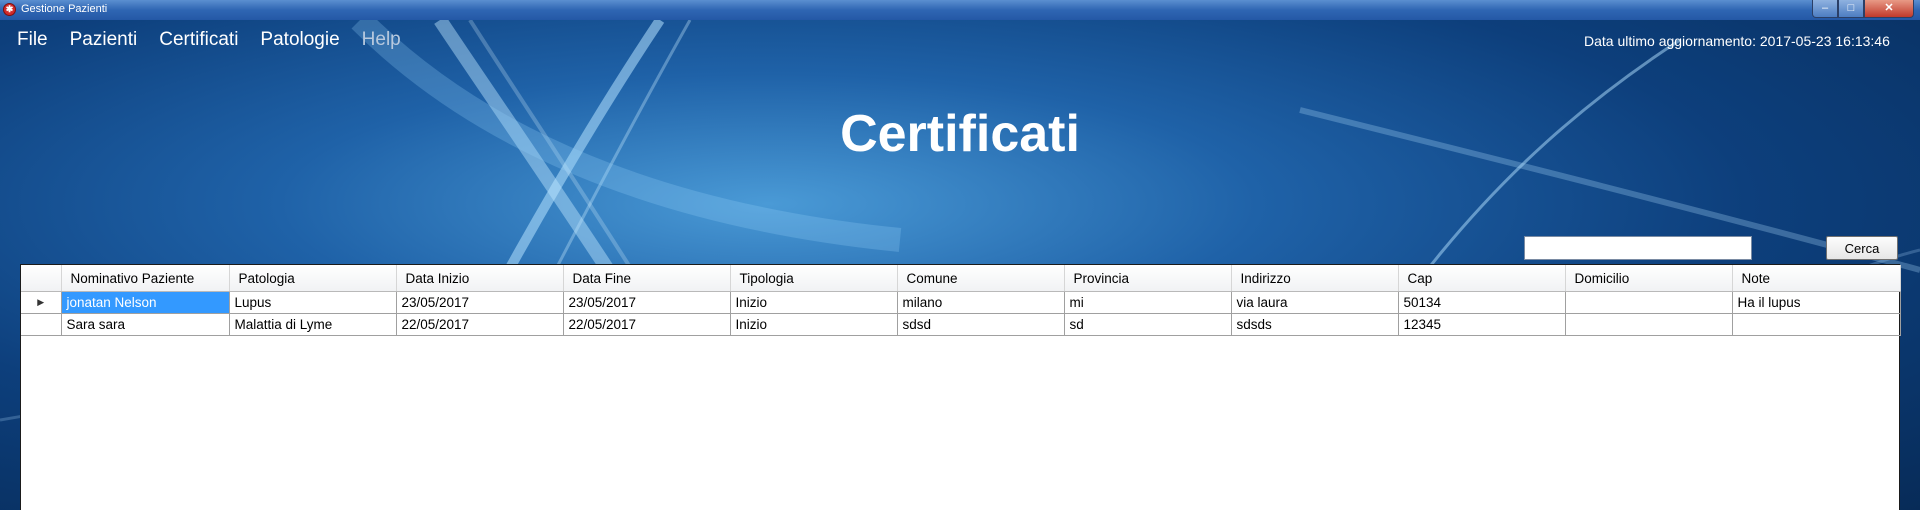 Image resolution: width=1920 pixels, height=510 pixels. I want to click on current-row-arrow-icon: ▶, so click(41, 302).